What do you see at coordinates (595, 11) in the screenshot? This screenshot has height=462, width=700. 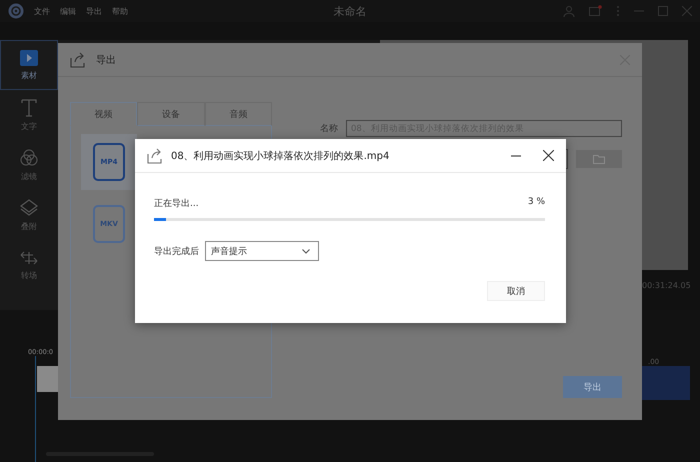 I see `message-icon` at bounding box center [595, 11].